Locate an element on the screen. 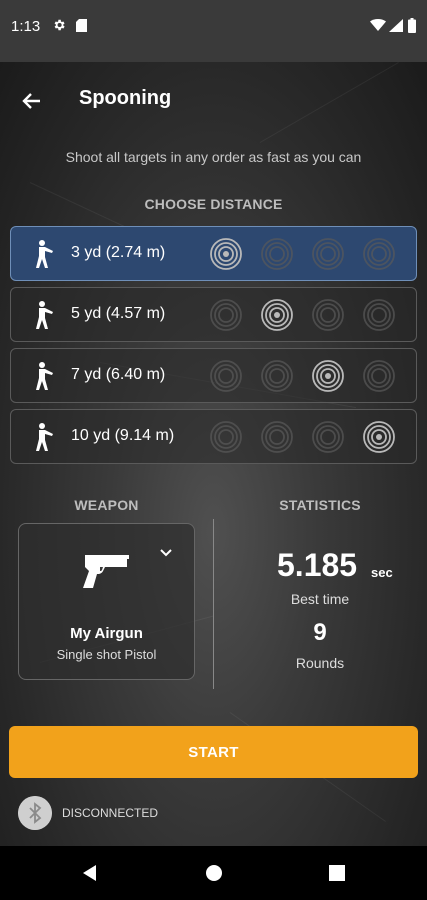 This screenshot has width=427, height=900. start-button: START is located at coordinates (213, 752).